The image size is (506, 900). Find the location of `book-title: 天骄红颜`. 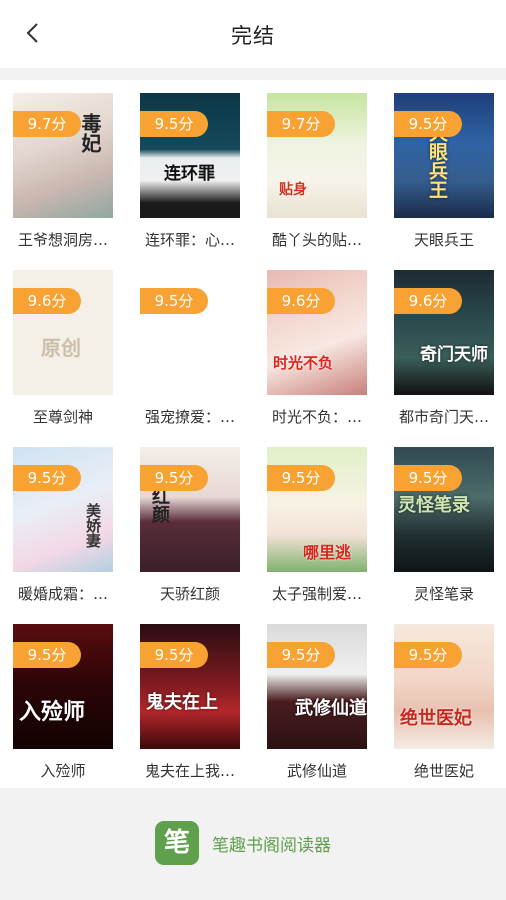

book-title: 天骄红颜 is located at coordinates (189, 594).